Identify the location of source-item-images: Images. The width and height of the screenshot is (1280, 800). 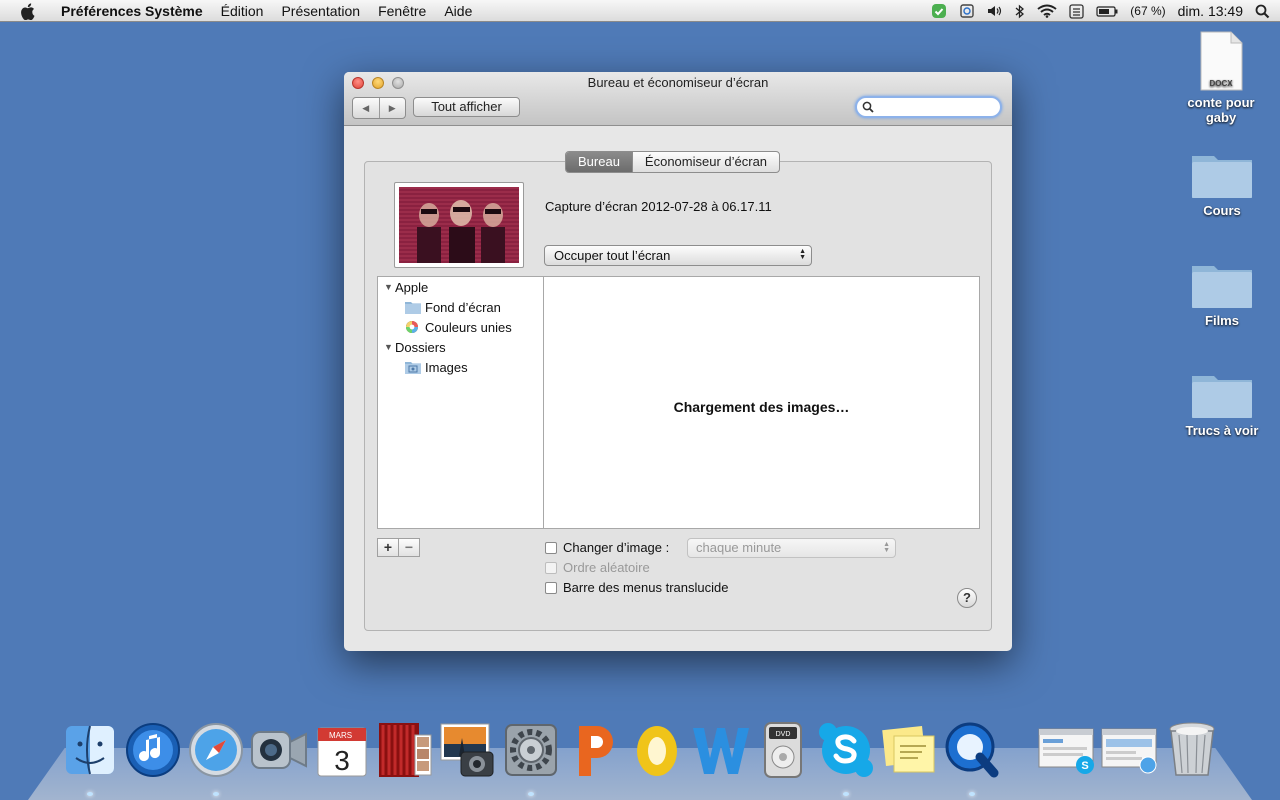
(436, 367).